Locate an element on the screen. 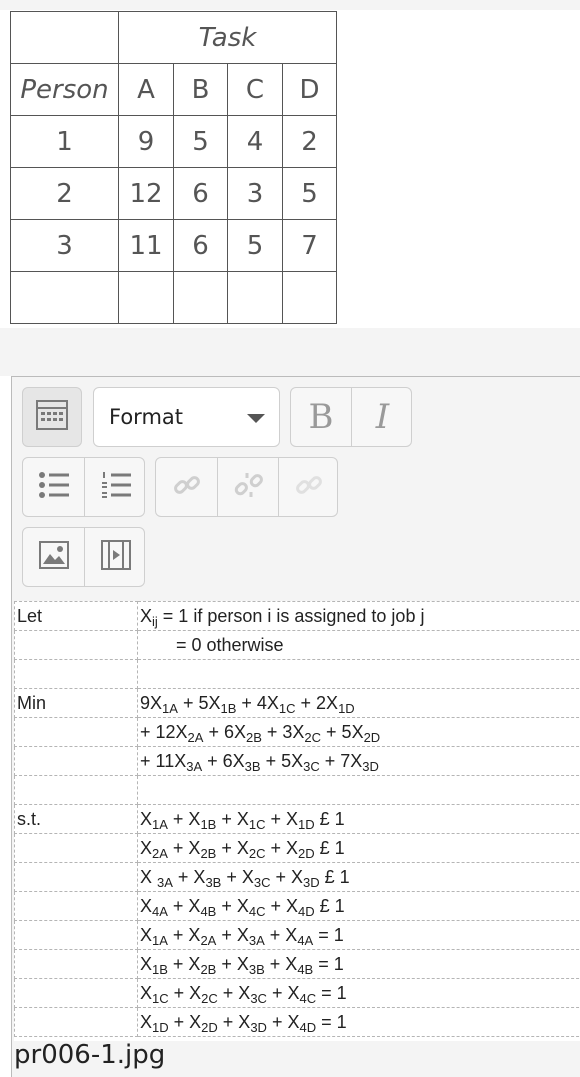 The width and height of the screenshot is (580, 1077). unlink-button is located at coordinates (248, 487).